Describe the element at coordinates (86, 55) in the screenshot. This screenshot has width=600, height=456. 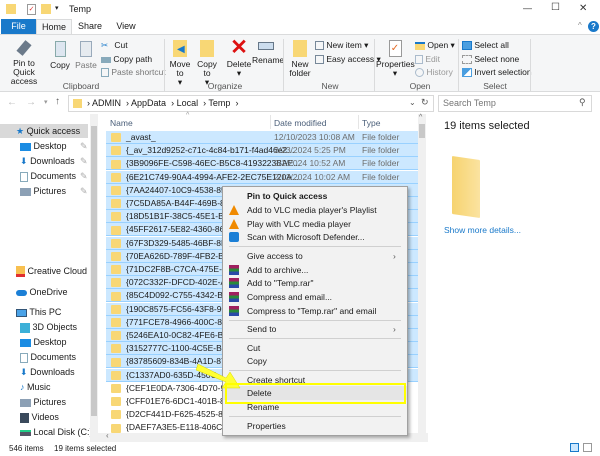
I see `paste-button: Paste` at that location.